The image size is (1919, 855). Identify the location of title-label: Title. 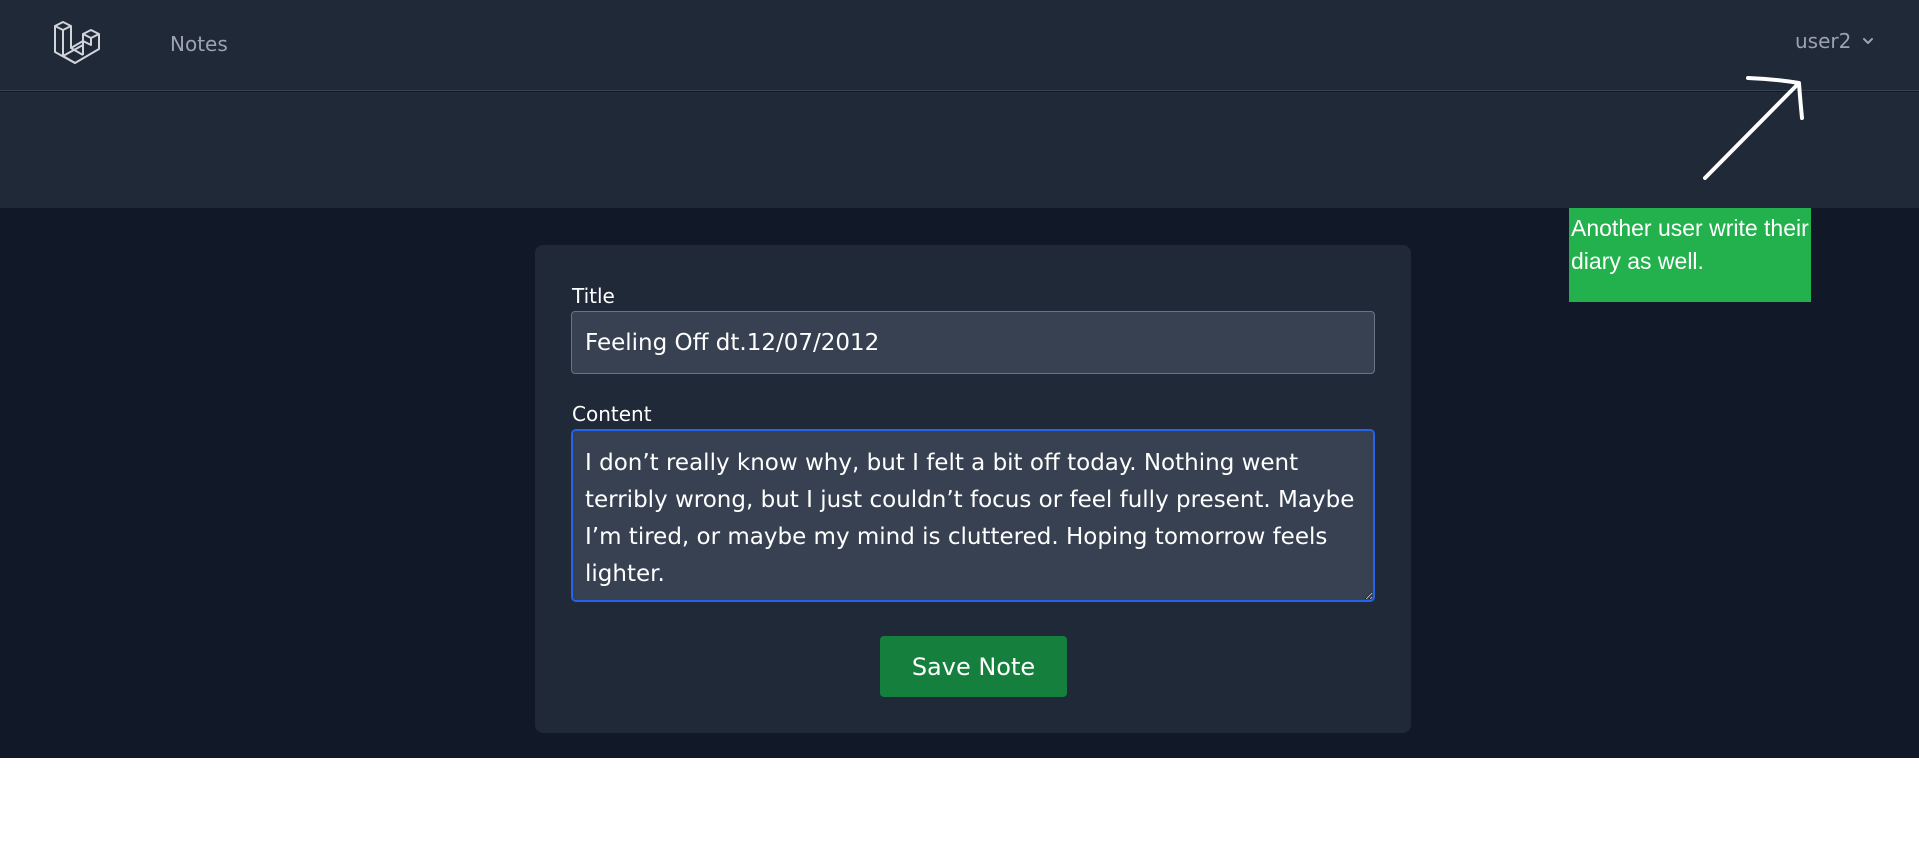
(593, 296).